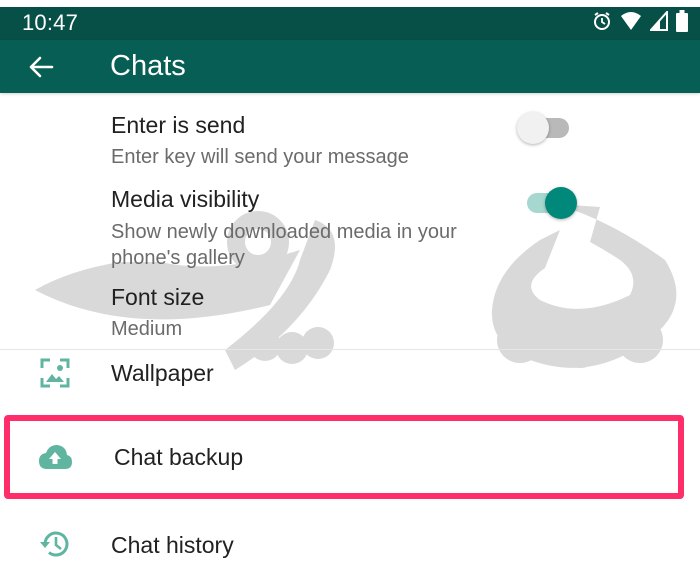  I want to click on arrow-left-icon, so click(41, 67).